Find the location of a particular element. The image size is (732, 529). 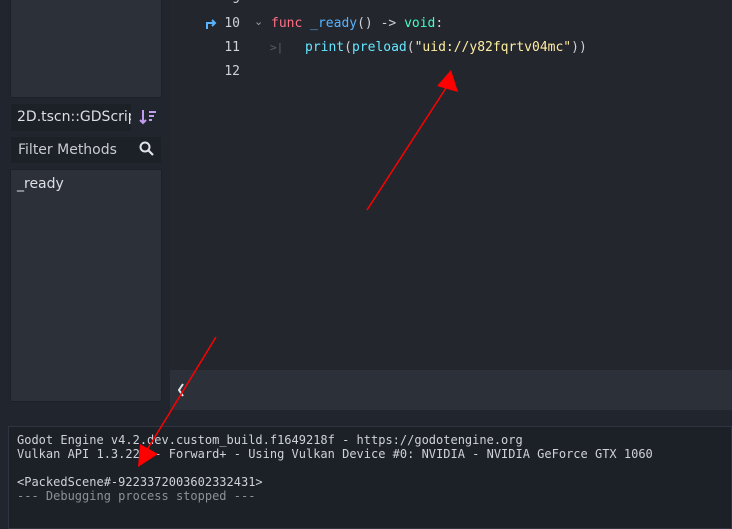

code-token: print is located at coordinates (325, 47).